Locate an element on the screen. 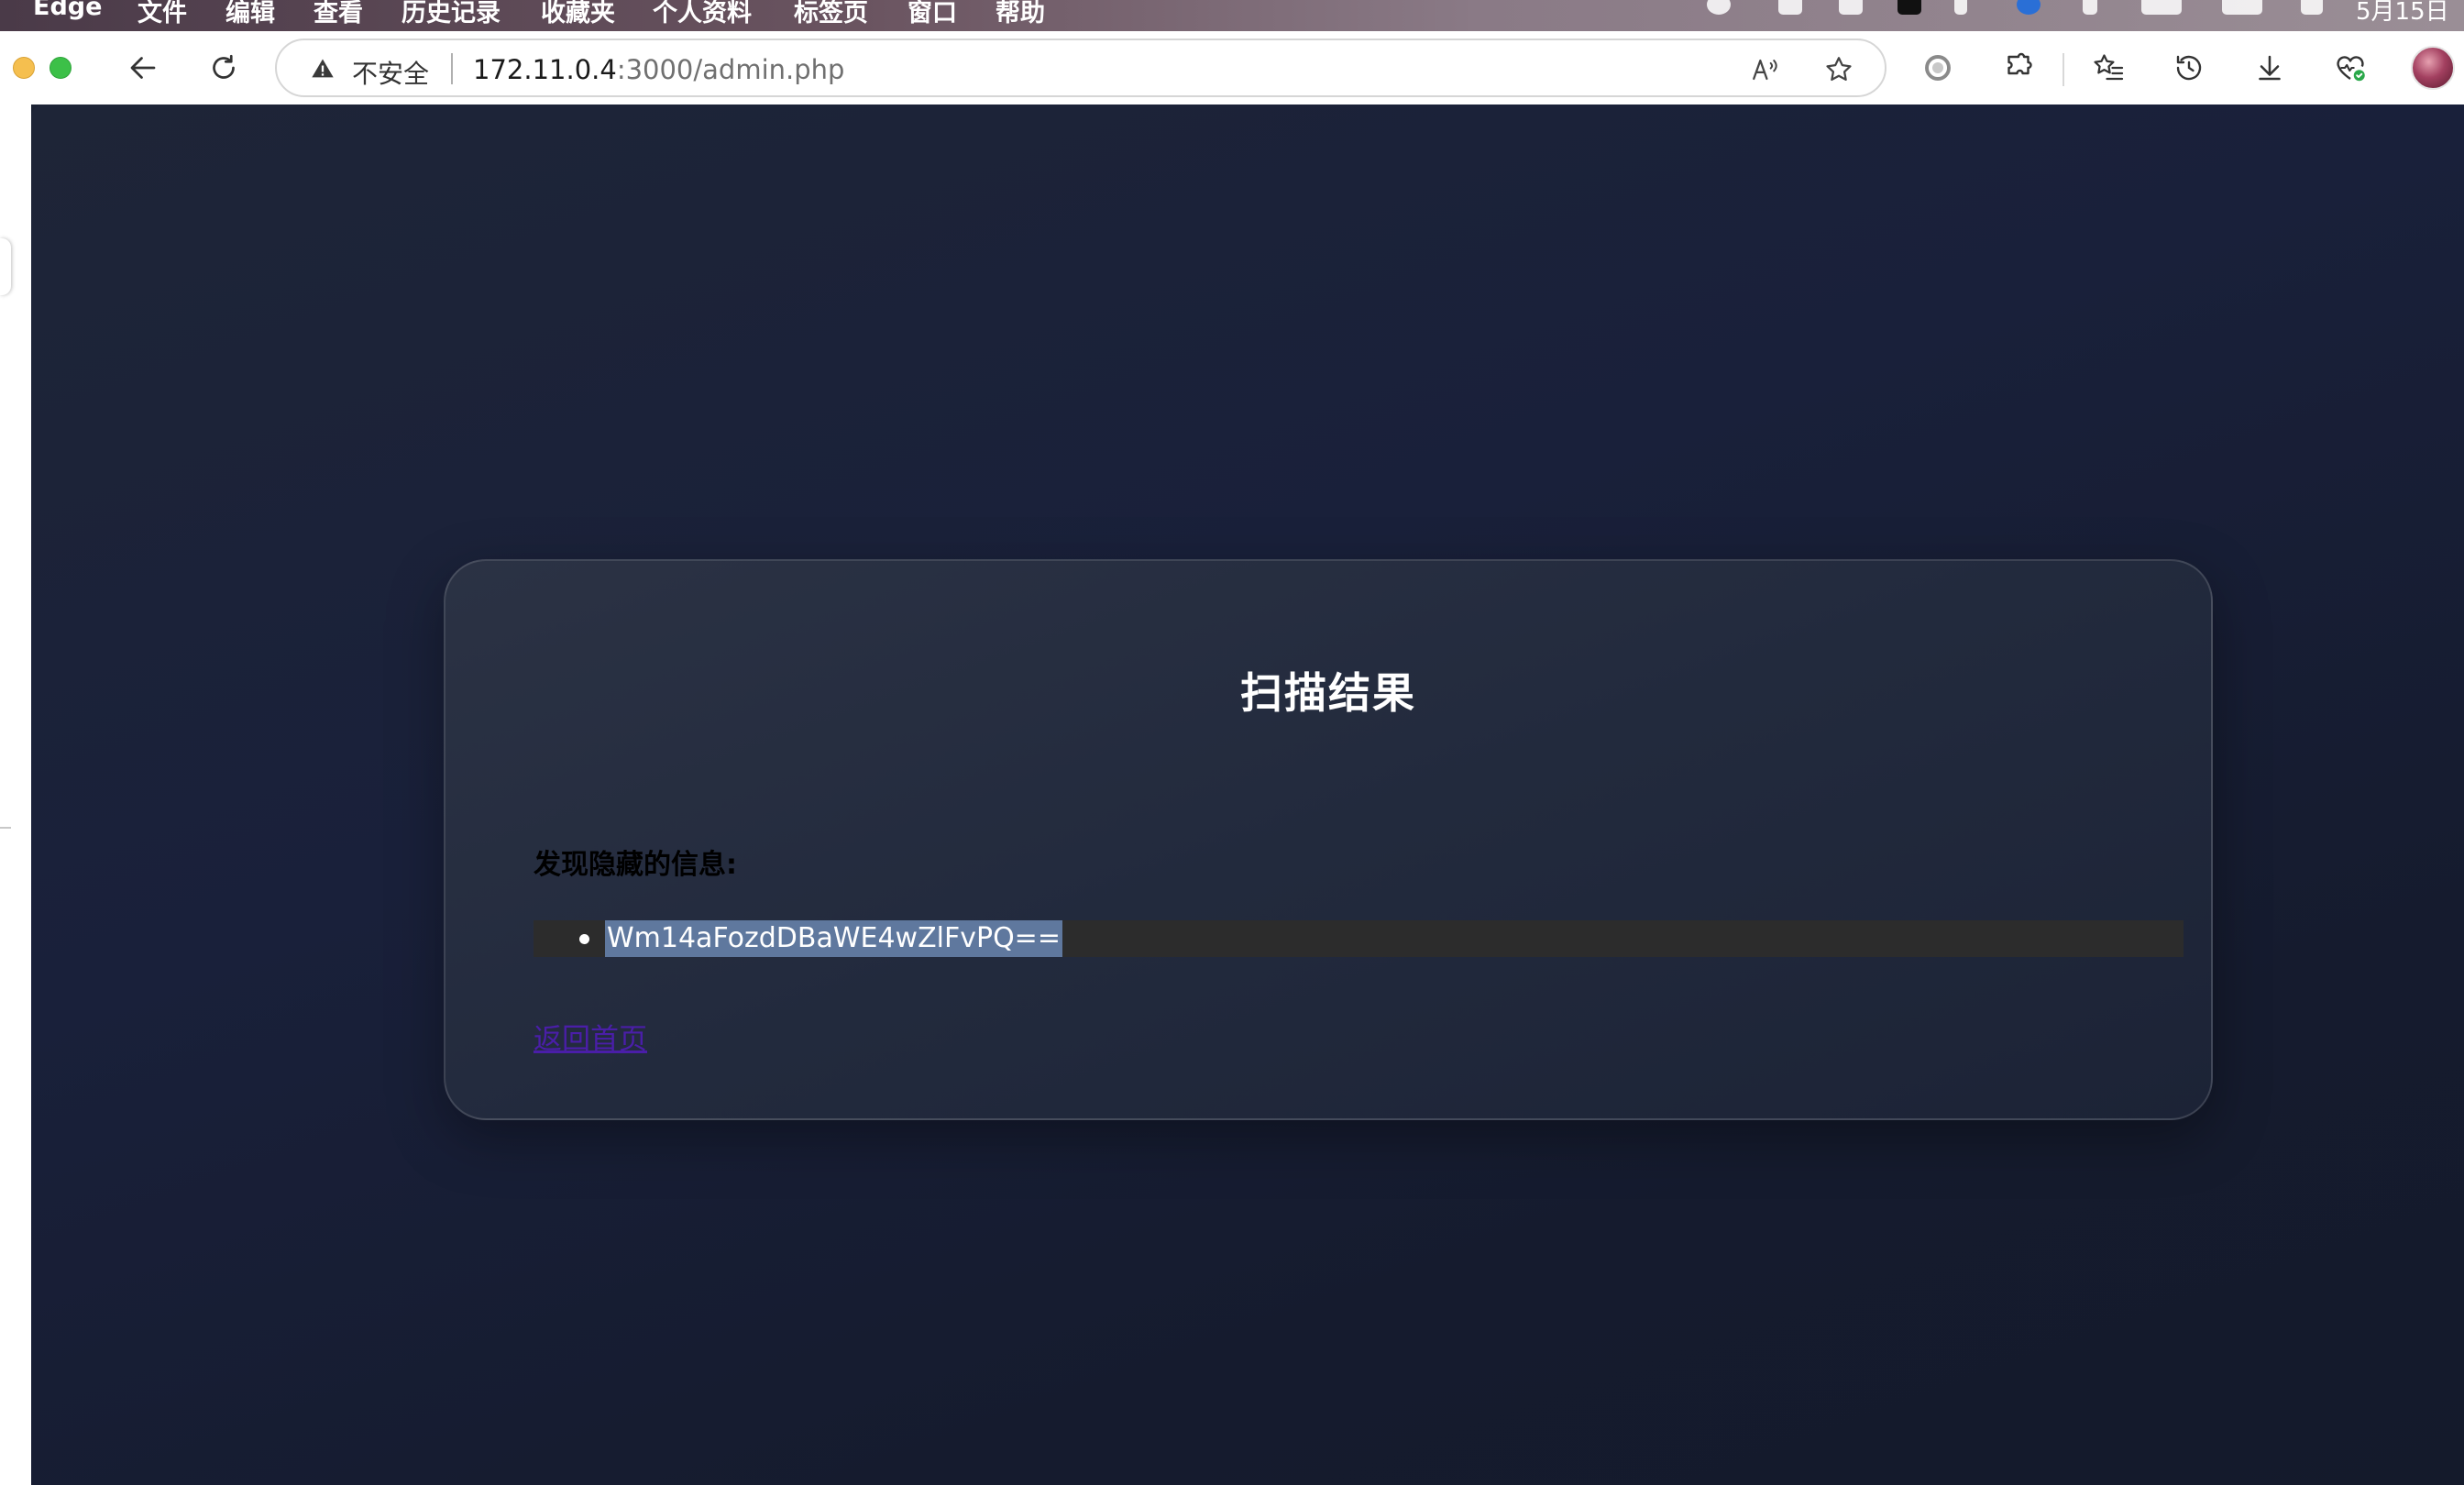 The image size is (2464, 1485). browser-toolbar: 不安全 172.11.0.4:3000/admin.php is located at coordinates (1232, 67).